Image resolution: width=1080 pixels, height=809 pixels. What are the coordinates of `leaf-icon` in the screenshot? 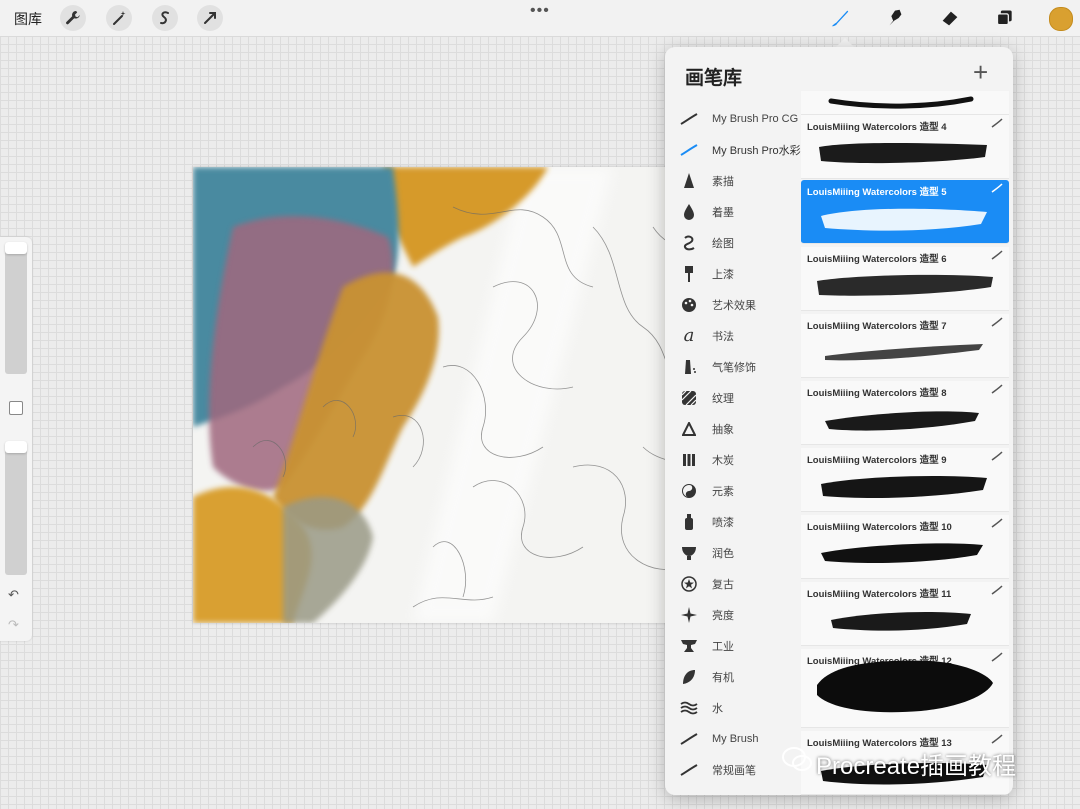 It's located at (689, 677).